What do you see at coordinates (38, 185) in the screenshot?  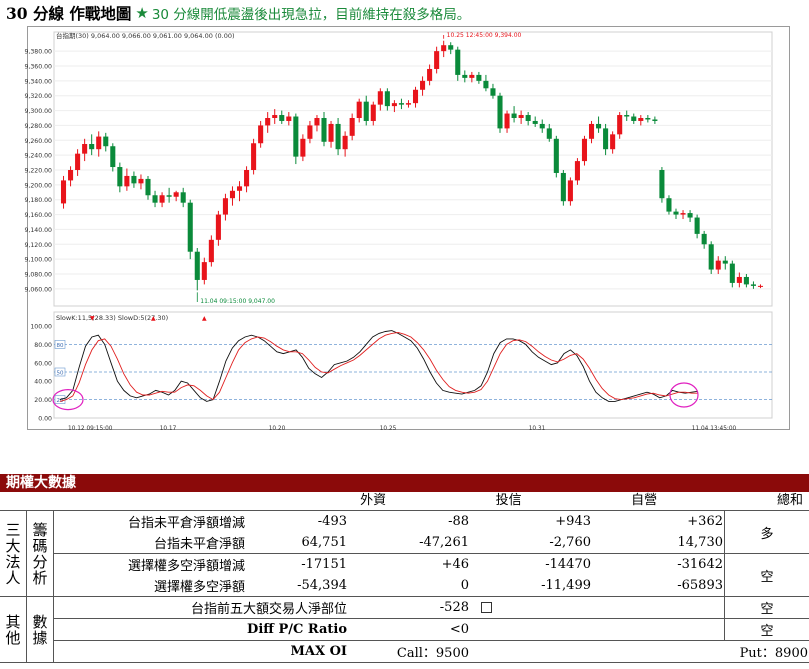 I see `price-y-tick-label: 9,200.00` at bounding box center [38, 185].